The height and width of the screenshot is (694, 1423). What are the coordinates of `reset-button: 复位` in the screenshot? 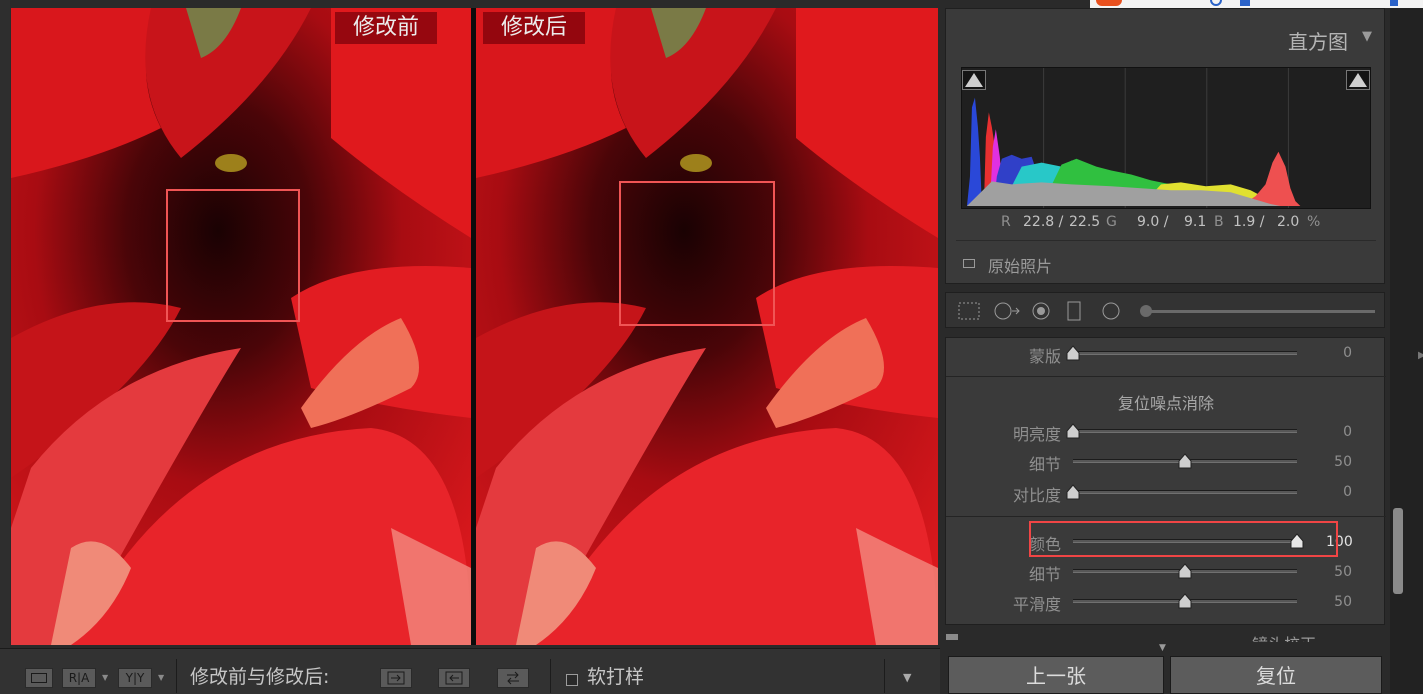 It's located at (1276, 675).